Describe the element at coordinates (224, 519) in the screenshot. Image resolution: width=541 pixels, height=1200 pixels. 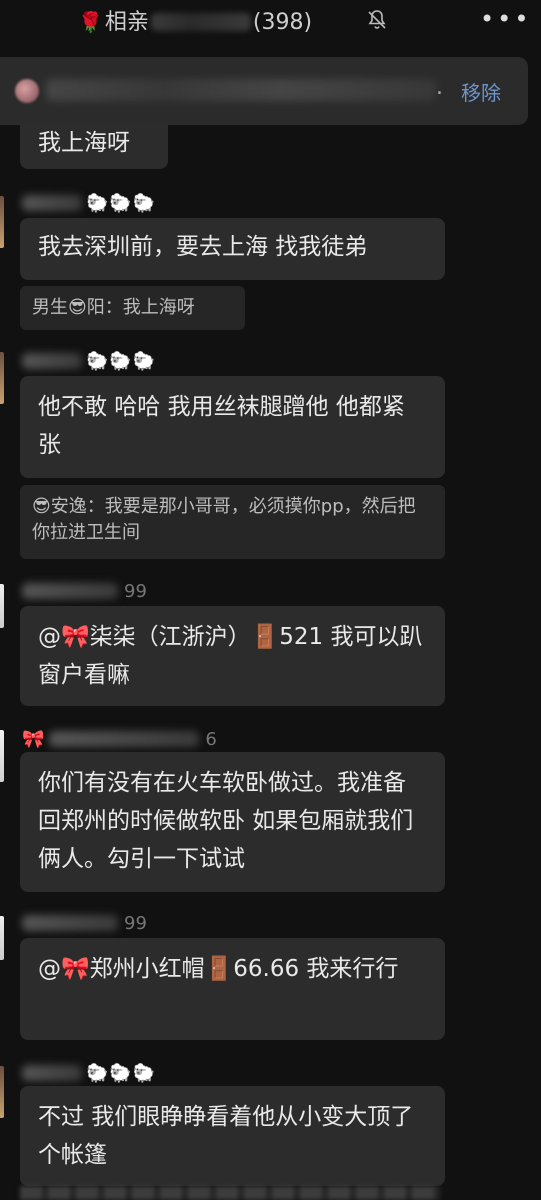
I see `quote-text: 😎安逸：我要是那小哥哥，必须摸你pp，然后把你拉进卫生间` at that location.